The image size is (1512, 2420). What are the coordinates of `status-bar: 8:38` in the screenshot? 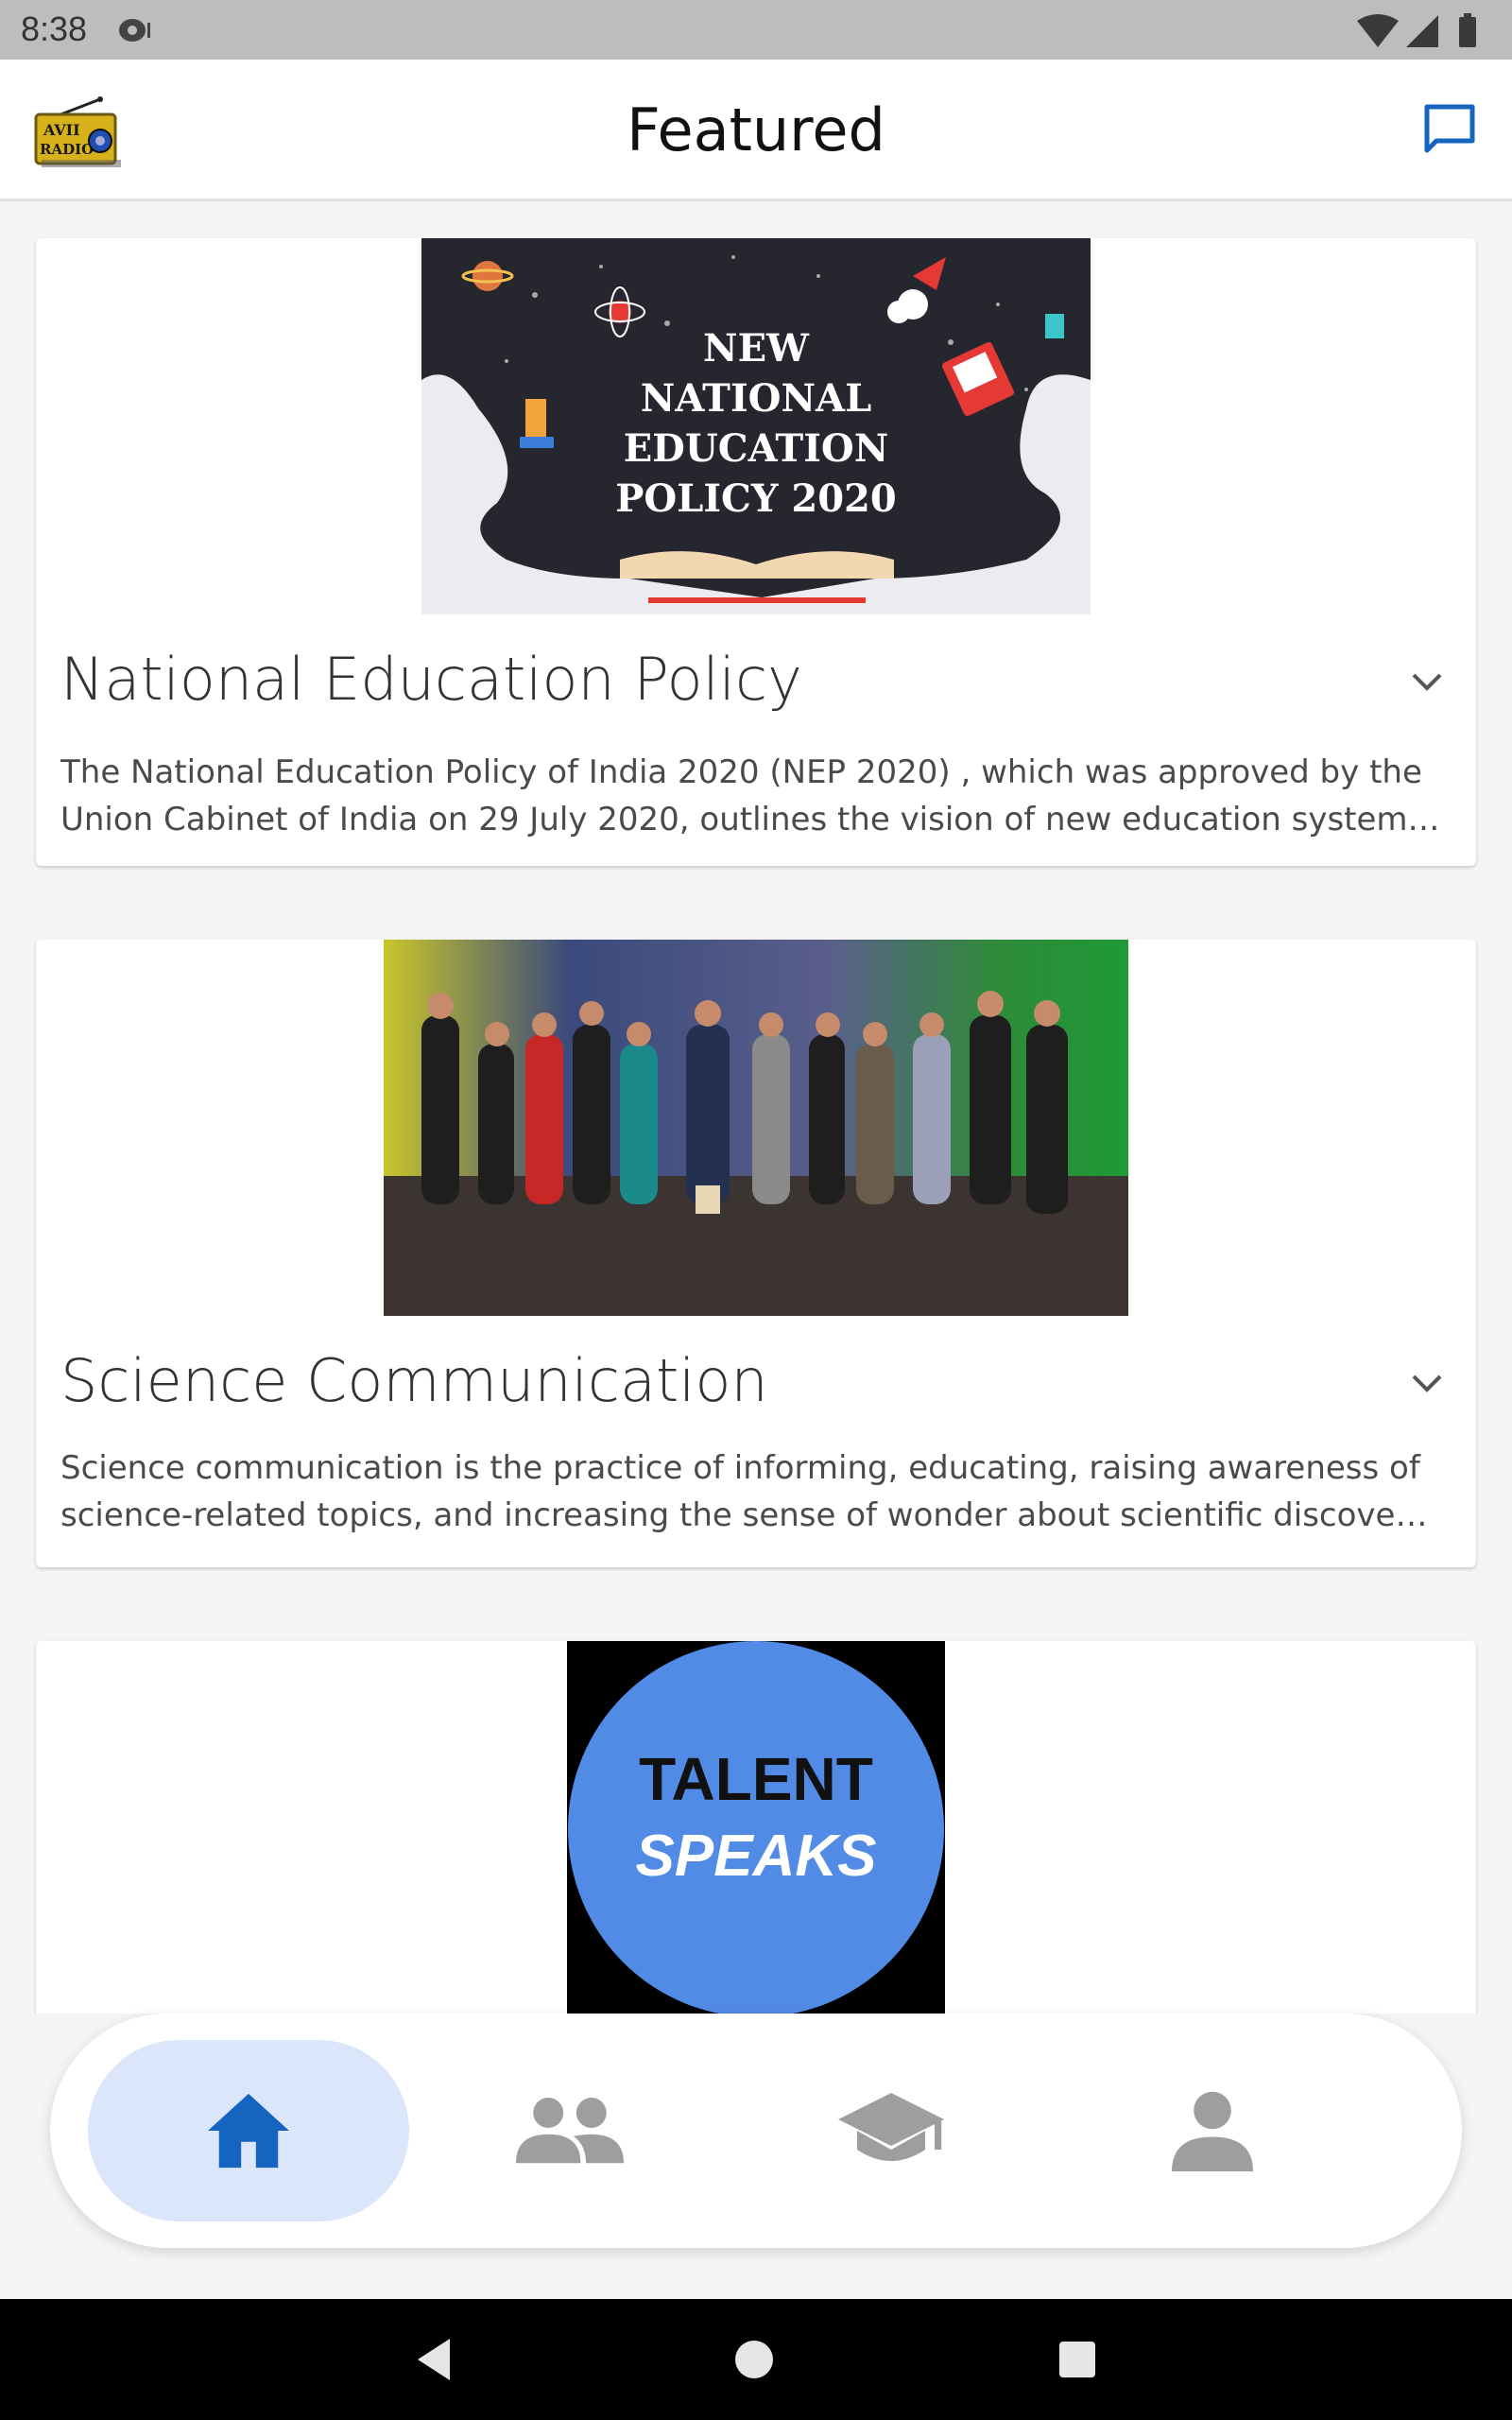 It's located at (756, 30).